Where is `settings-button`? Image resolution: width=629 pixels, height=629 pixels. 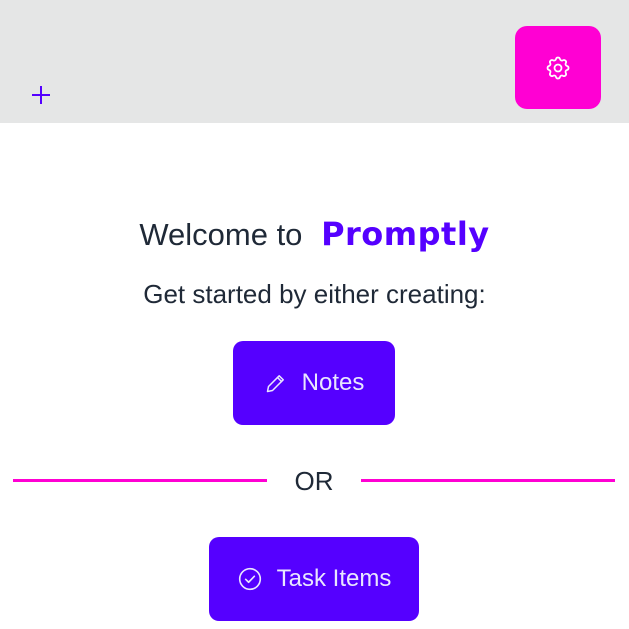 settings-button is located at coordinates (558, 67).